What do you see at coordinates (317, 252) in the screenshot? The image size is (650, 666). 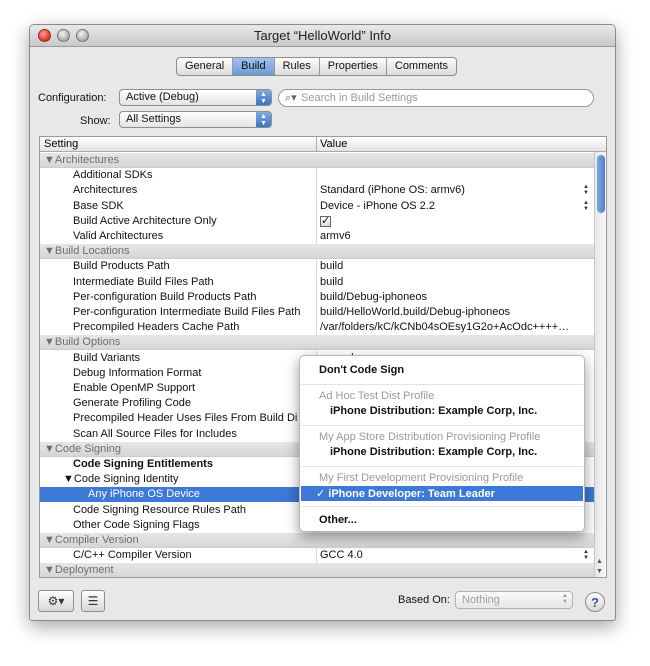 I see `settings-group-header: ▼Build Locations` at bounding box center [317, 252].